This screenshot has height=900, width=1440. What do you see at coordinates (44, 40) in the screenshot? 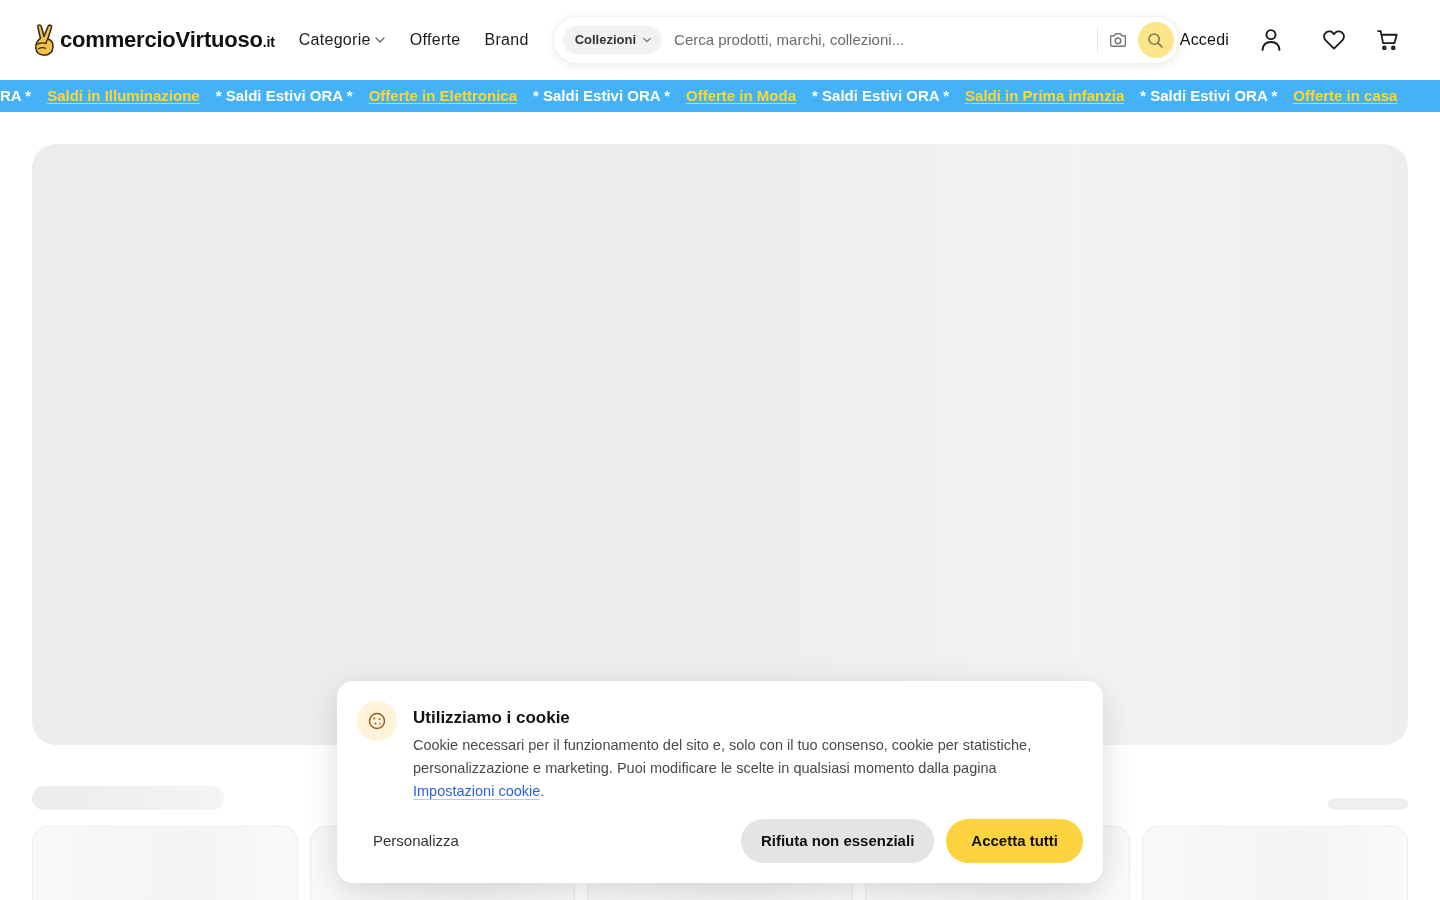
I see `hand-icon` at bounding box center [44, 40].